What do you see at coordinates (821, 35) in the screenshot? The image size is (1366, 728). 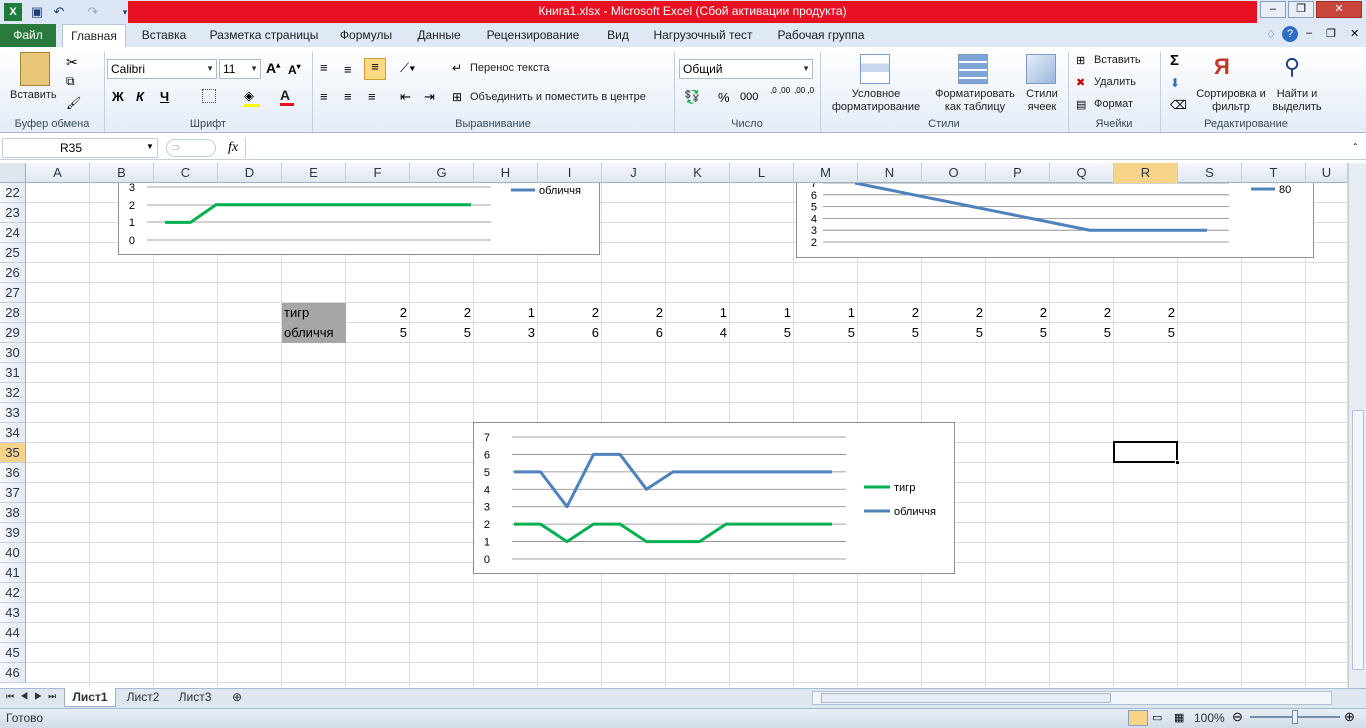 I see `tab-team: Рабочая группа` at bounding box center [821, 35].